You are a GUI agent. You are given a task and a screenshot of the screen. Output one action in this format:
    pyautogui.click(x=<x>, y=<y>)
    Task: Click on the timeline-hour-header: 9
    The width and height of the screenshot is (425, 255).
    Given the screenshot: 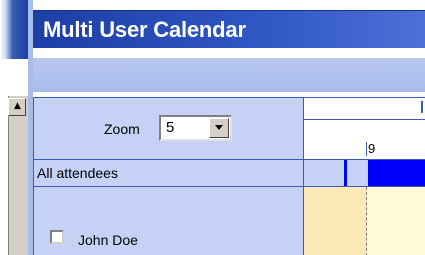 What is the action you would take?
    pyautogui.click(x=364, y=140)
    